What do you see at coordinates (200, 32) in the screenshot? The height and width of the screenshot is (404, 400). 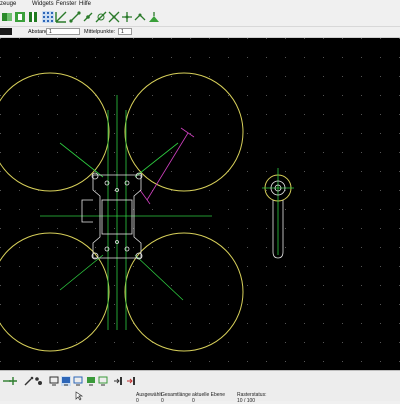 I see `tool-options-bar: Abstand: 1 Mittelpunkte: 1` at bounding box center [200, 32].